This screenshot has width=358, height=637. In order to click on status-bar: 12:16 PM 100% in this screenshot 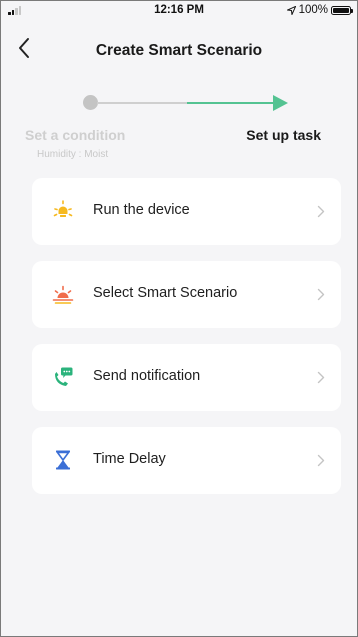, I will do `click(179, 10)`.